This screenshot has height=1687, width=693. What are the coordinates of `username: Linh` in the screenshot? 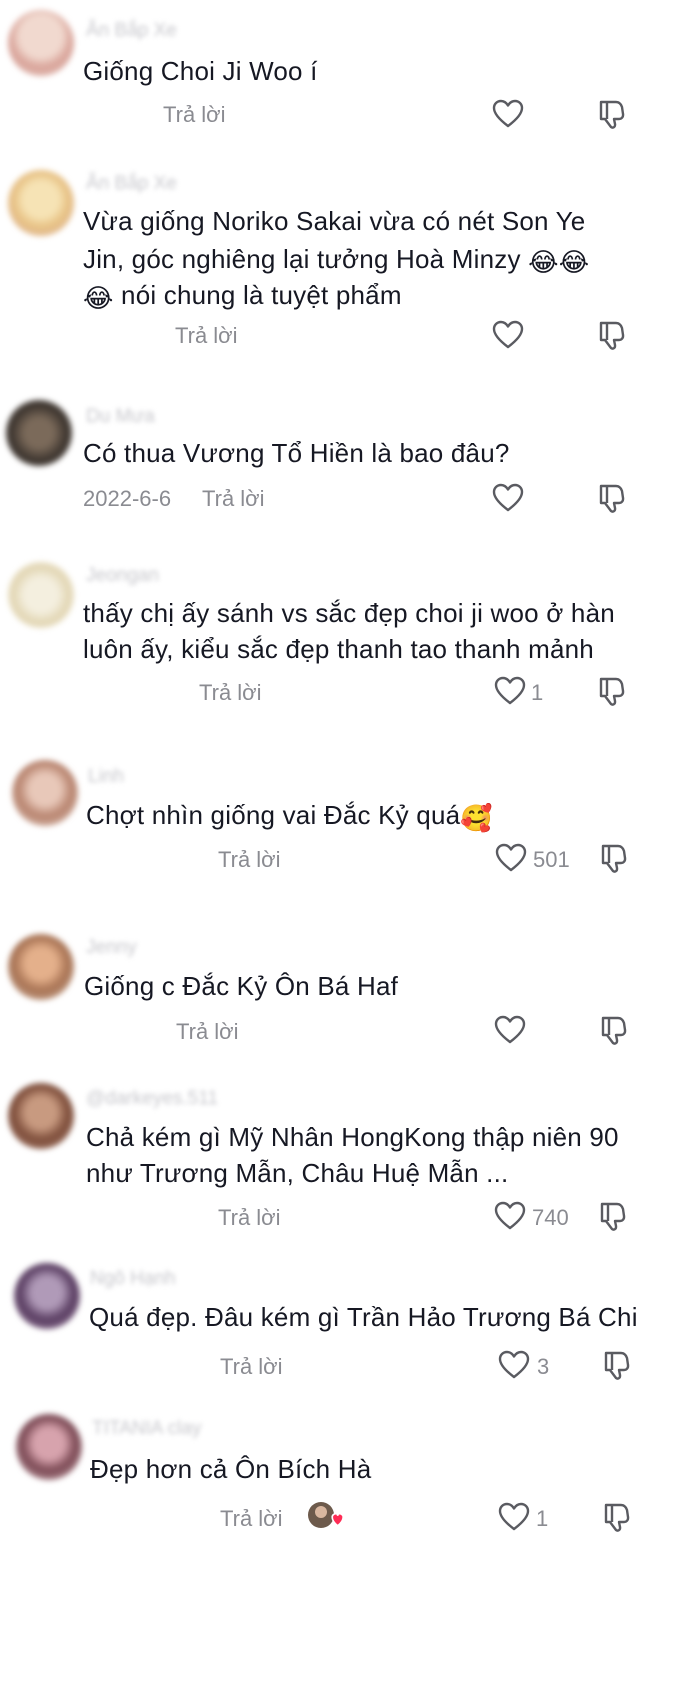 It's located at (106, 777).